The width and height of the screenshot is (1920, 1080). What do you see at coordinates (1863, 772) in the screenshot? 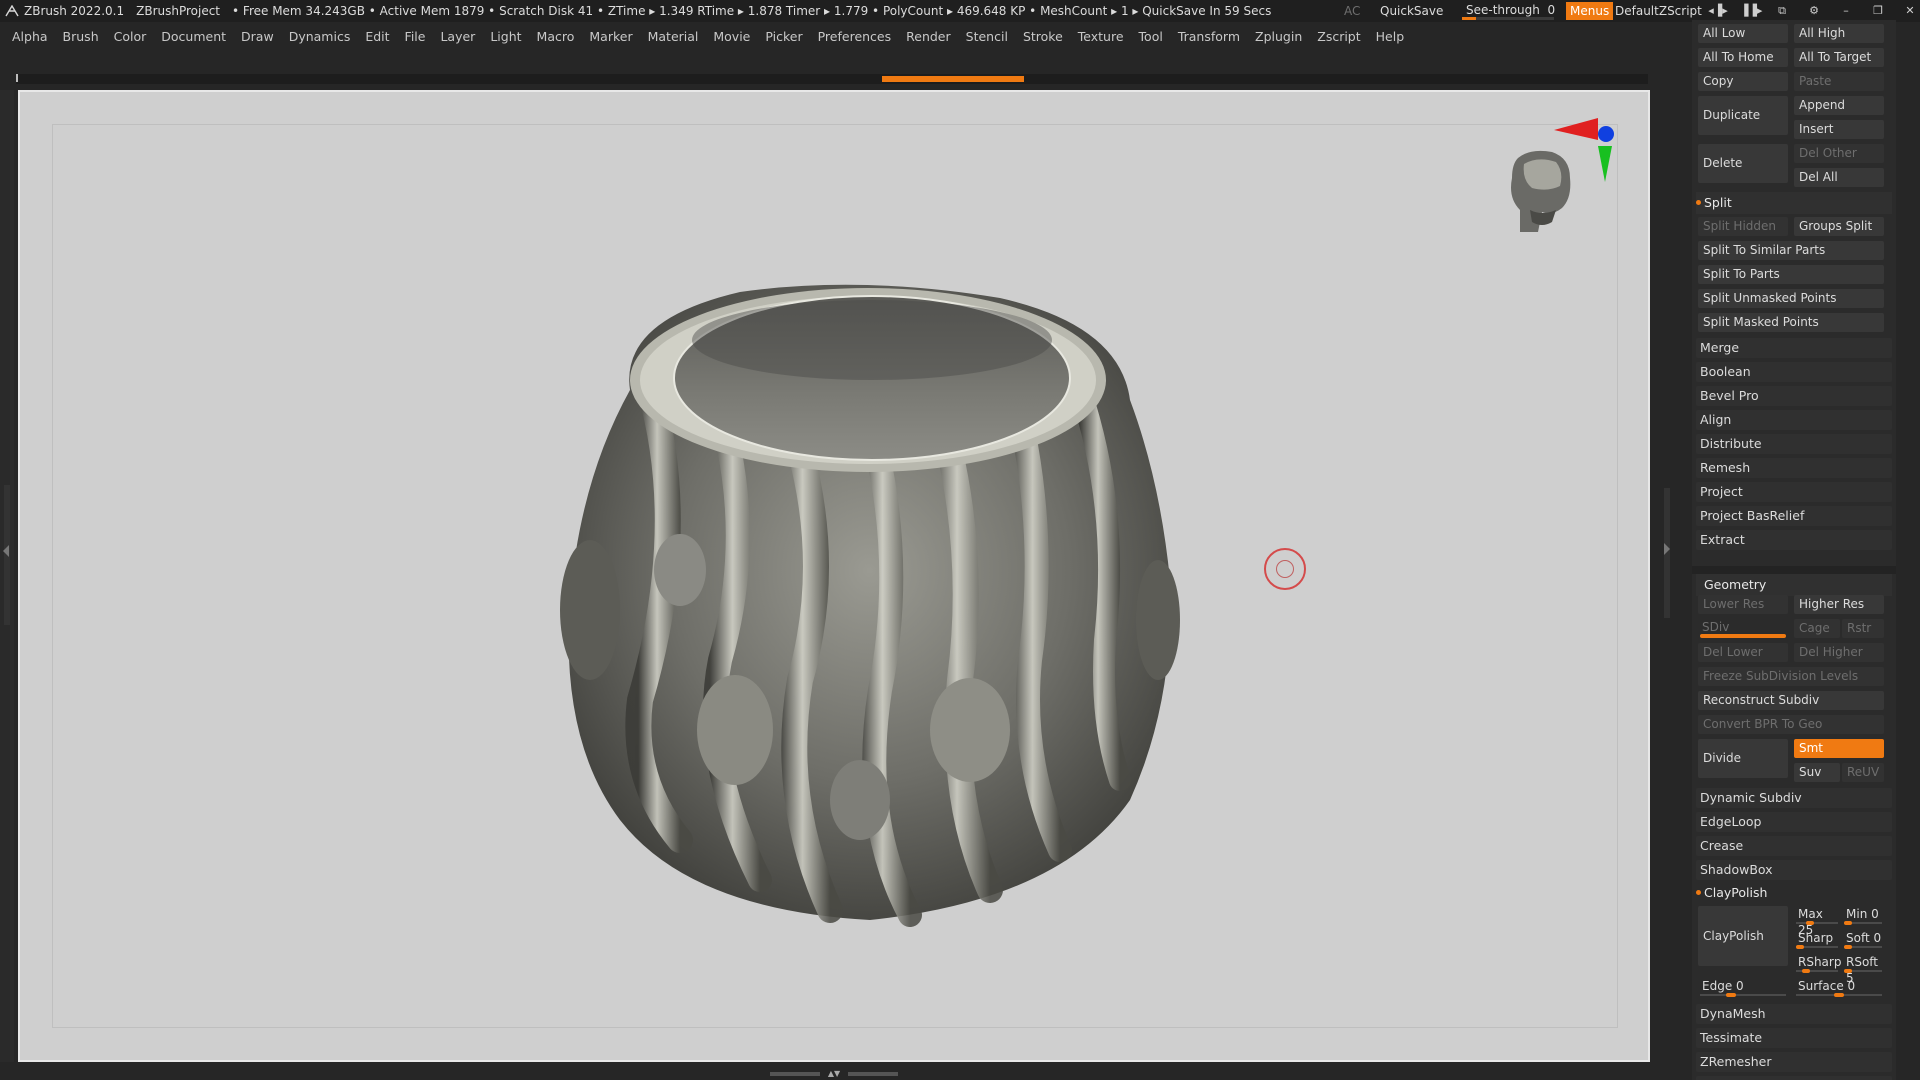
I see `reuv-button: ReUV` at bounding box center [1863, 772].